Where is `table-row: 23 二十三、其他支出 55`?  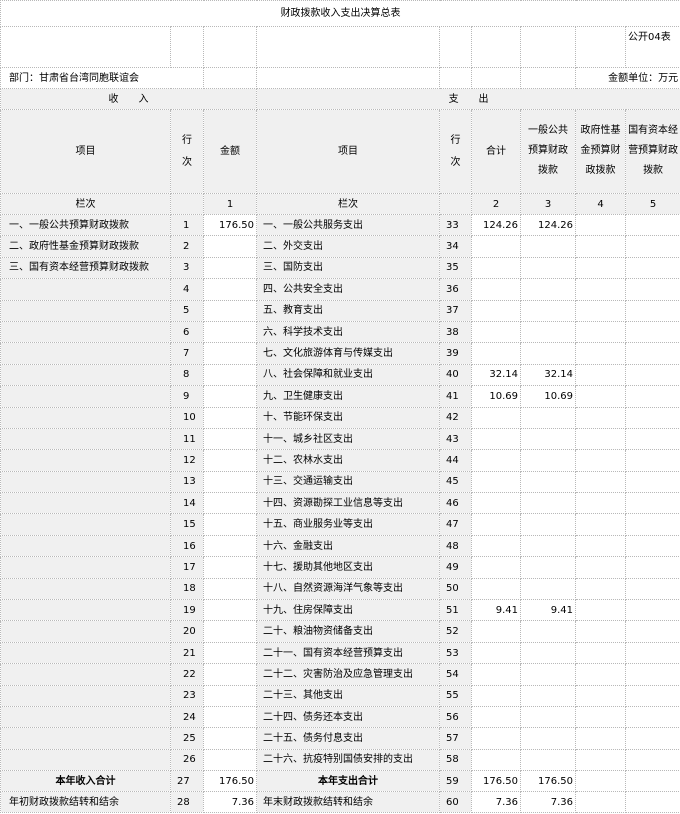 table-row: 23 二十三、其他支出 55 is located at coordinates (340, 695).